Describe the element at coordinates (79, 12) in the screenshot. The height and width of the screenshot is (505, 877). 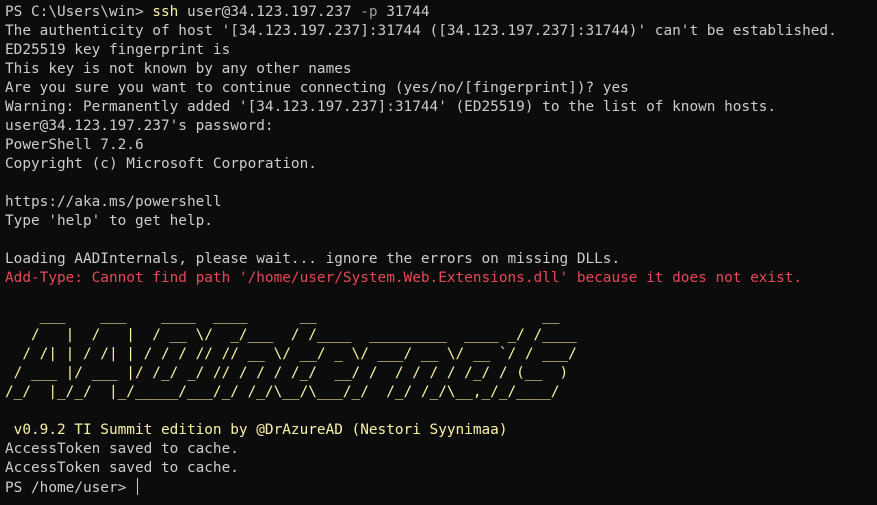
I see `prompt-text: PS C:\Users\win>` at that location.